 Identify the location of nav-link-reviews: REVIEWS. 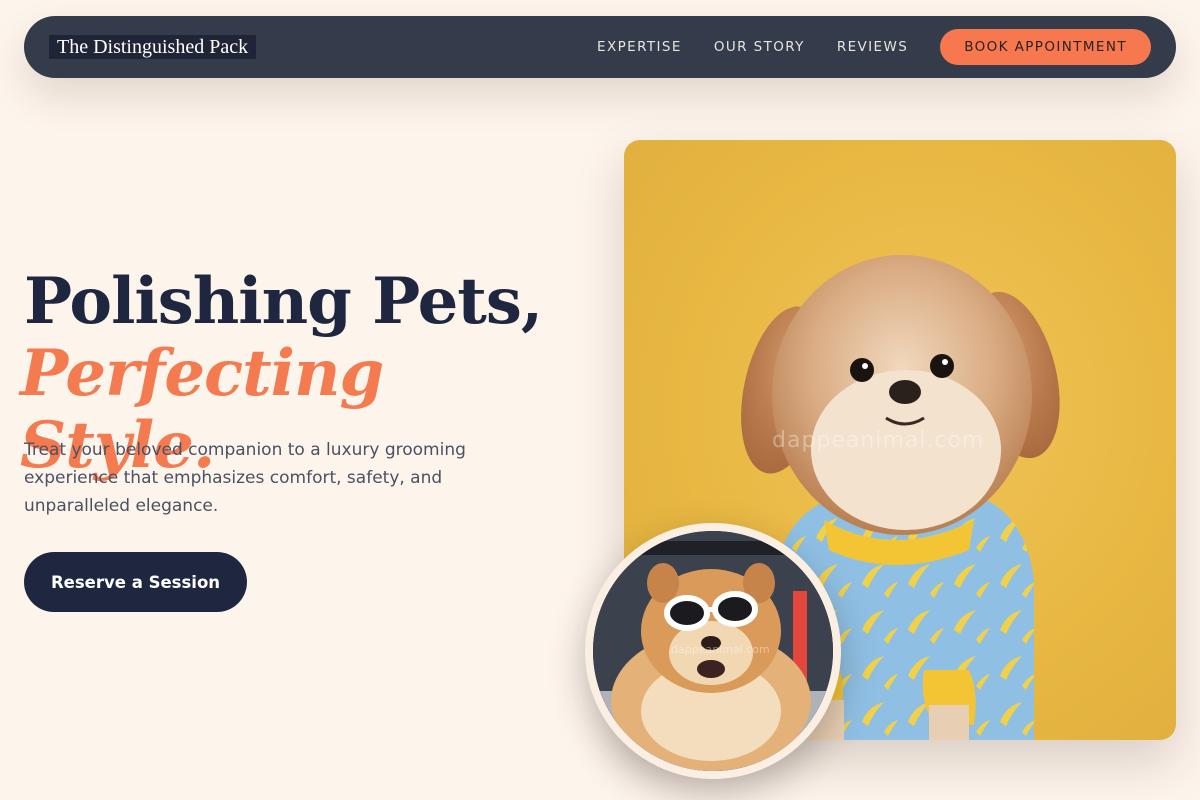
(872, 47).